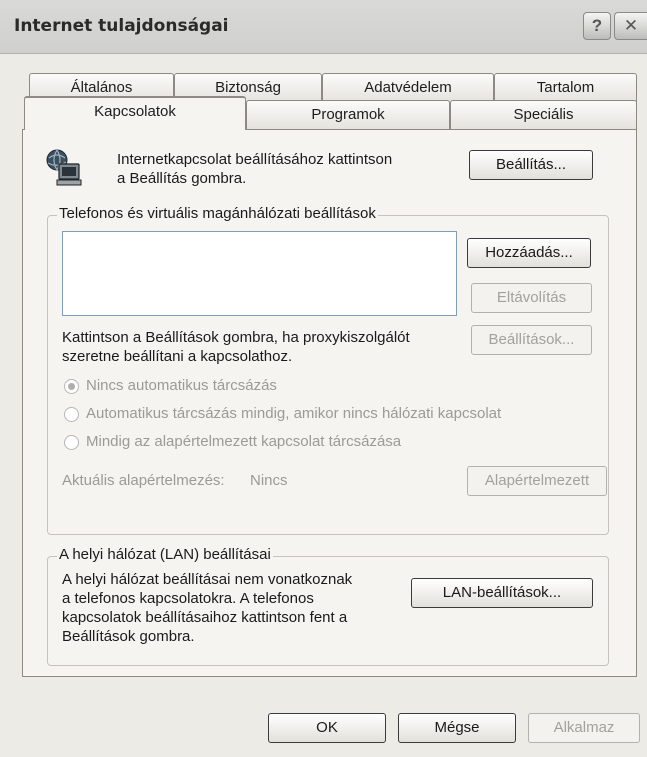 This screenshot has width=647, height=757. I want to click on apply-button-label: Alkalmaz, so click(584, 727).